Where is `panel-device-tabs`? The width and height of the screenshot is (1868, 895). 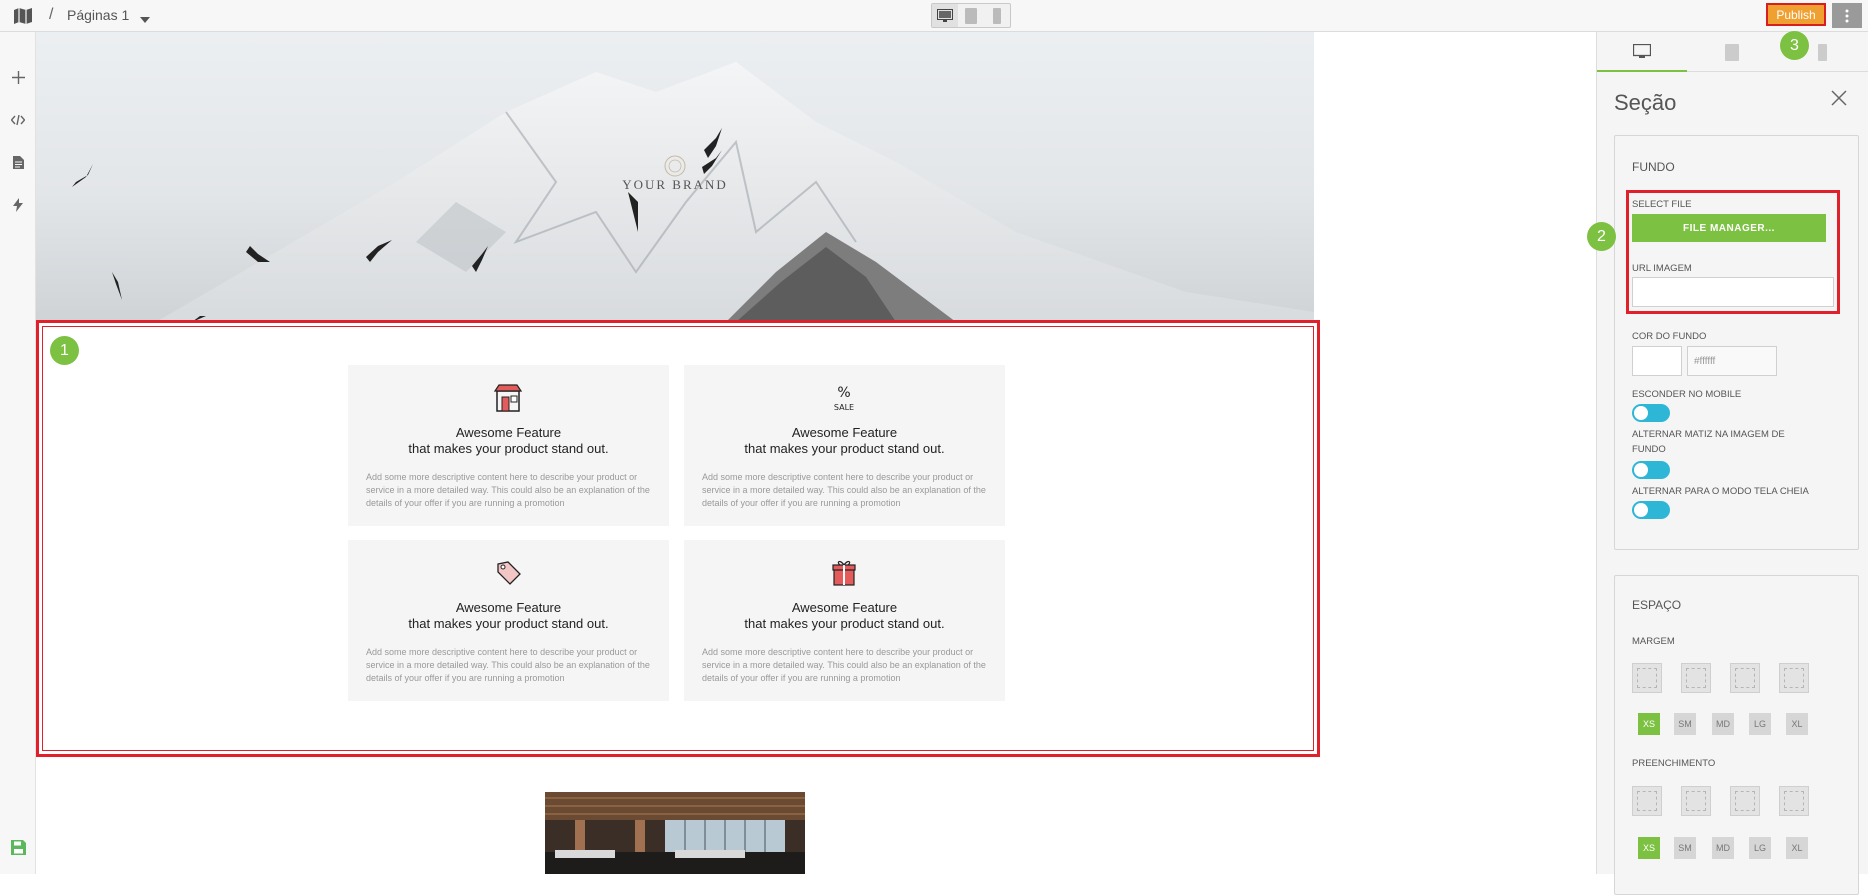
panel-device-tabs is located at coordinates (1732, 52).